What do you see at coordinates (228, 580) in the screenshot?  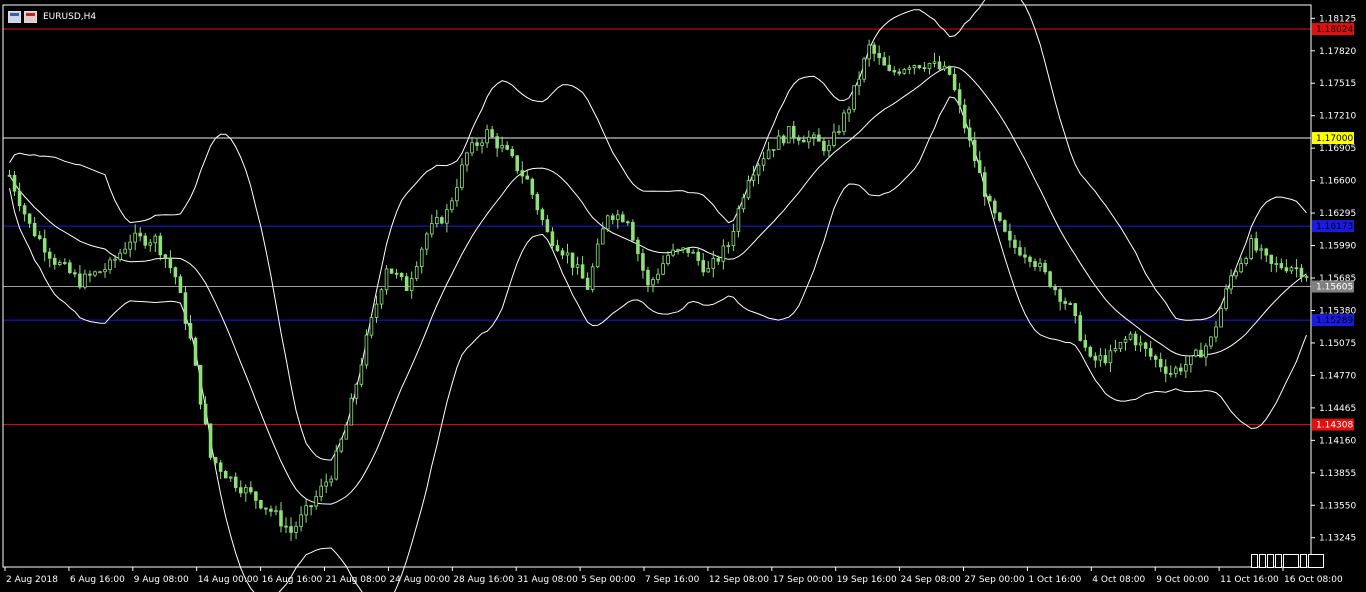 I see `time-tick-label: 14 Aug 00:00` at bounding box center [228, 580].